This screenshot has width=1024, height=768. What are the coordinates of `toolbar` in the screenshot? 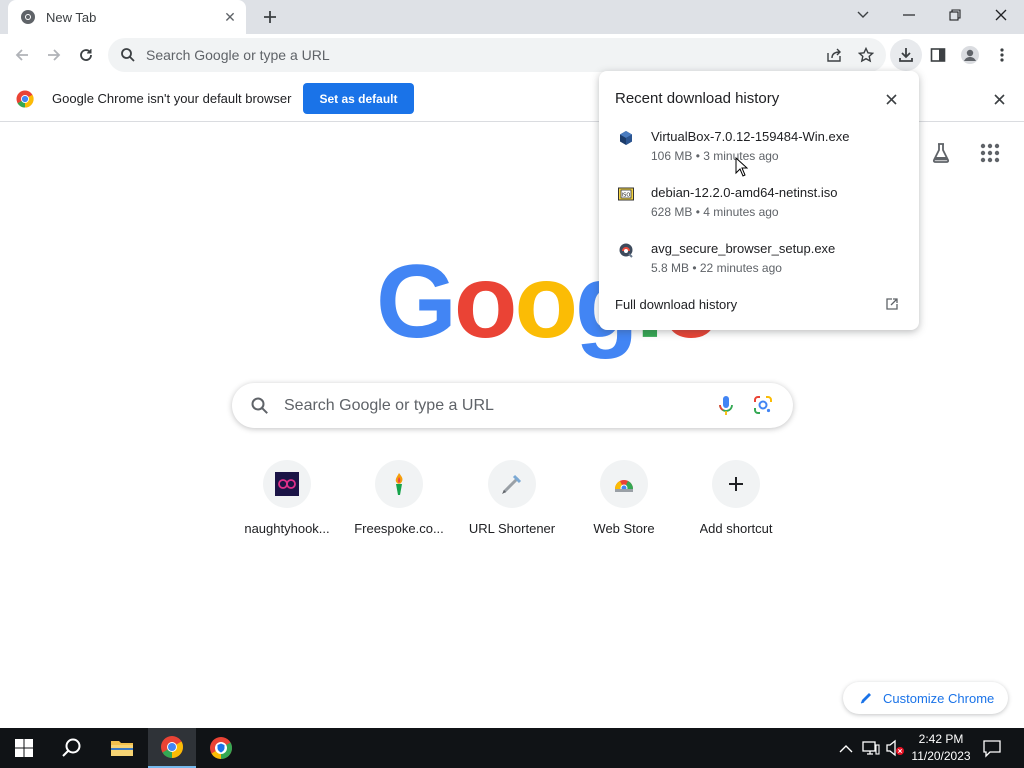 It's located at (512, 55).